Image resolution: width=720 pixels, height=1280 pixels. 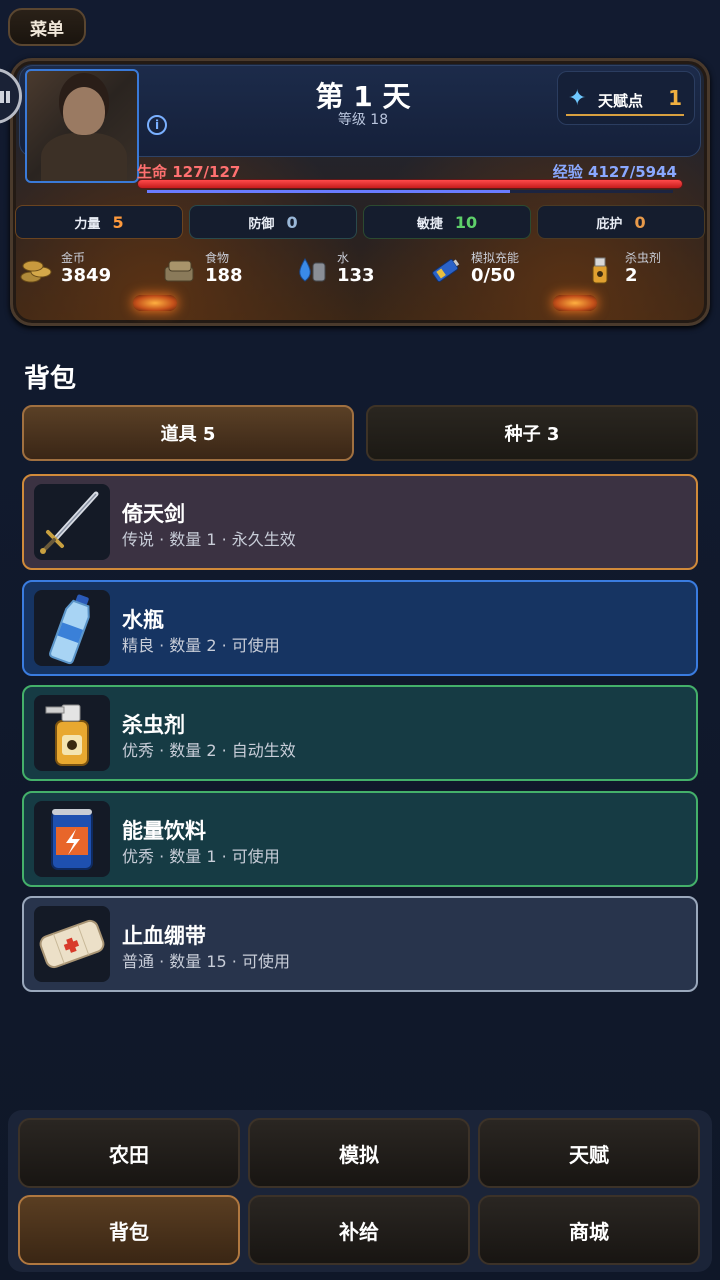 I want to click on xp-bar, so click(x=410, y=191).